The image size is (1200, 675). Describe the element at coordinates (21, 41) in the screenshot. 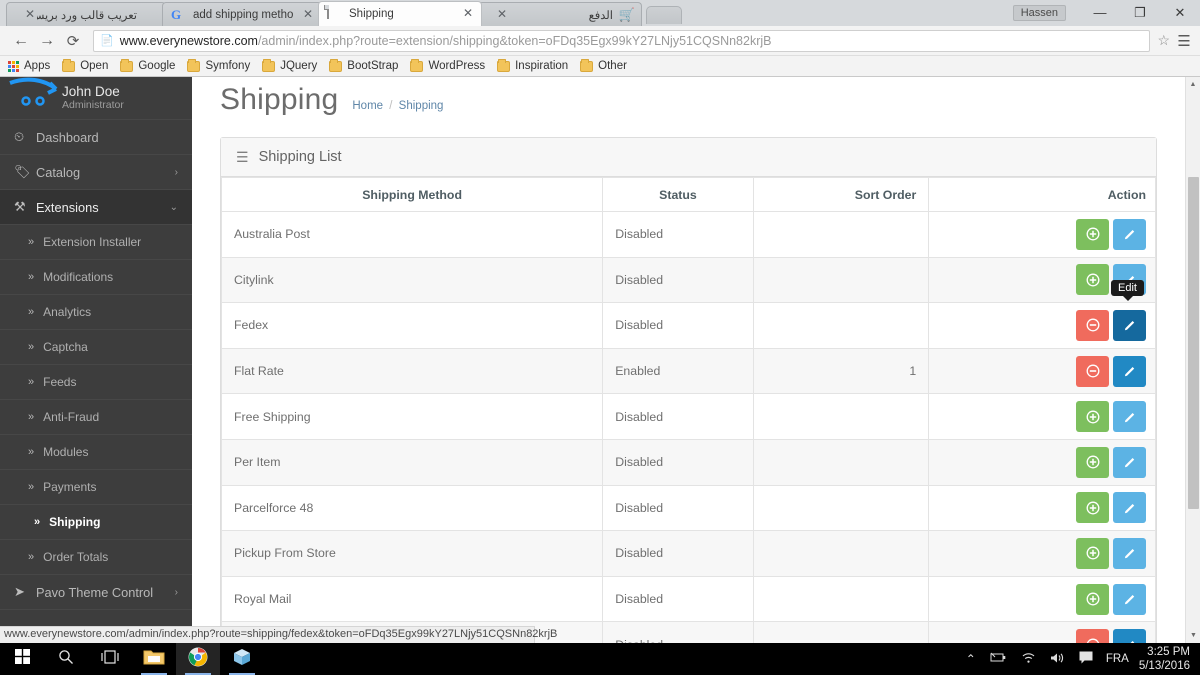

I see `back-icon: ←` at that location.